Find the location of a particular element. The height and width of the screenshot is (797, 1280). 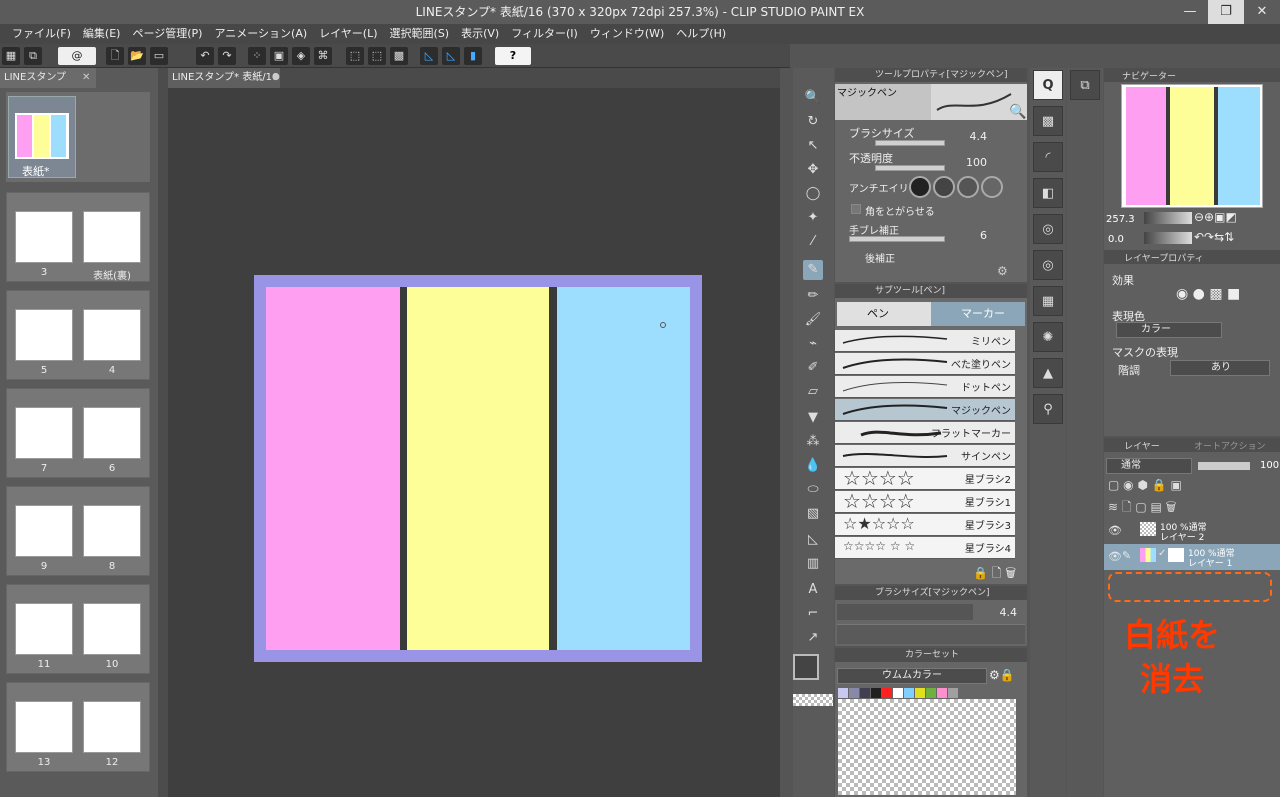

open-folder-icon: 📂 is located at coordinates (137, 56).